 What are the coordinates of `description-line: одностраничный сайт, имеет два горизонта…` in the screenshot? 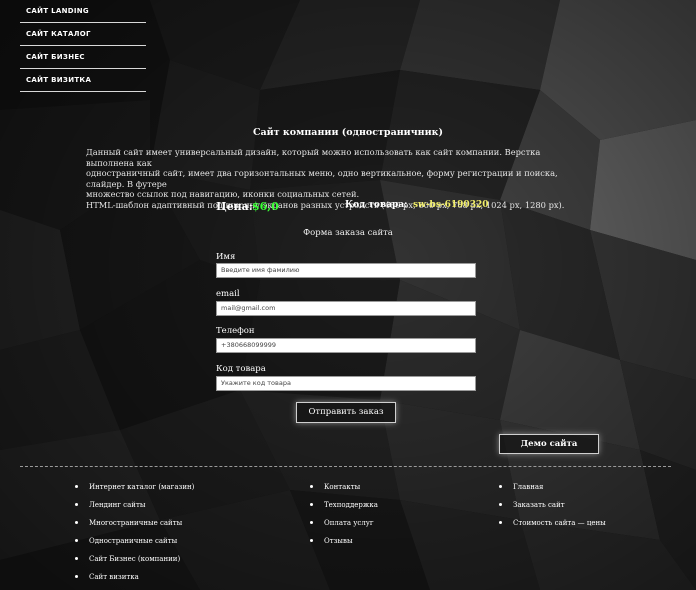 It's located at (322, 178).